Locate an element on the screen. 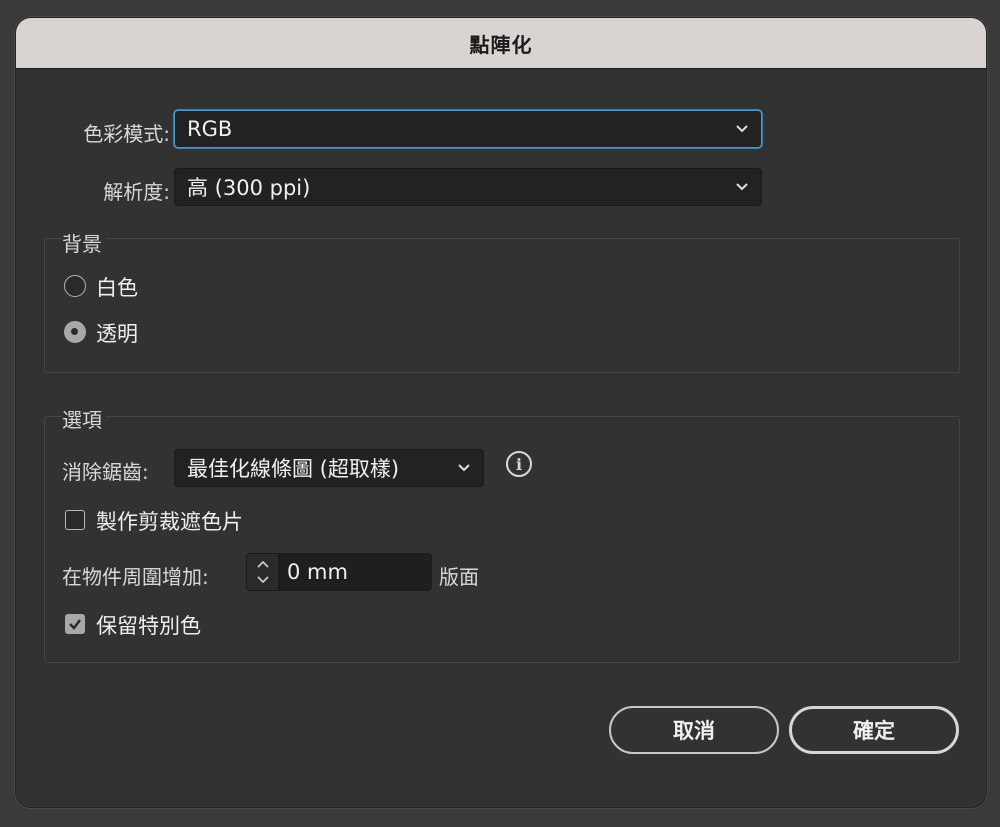 This screenshot has width=1000, height=827. resolution-select: 高 (300 ppi) is located at coordinates (468, 187).